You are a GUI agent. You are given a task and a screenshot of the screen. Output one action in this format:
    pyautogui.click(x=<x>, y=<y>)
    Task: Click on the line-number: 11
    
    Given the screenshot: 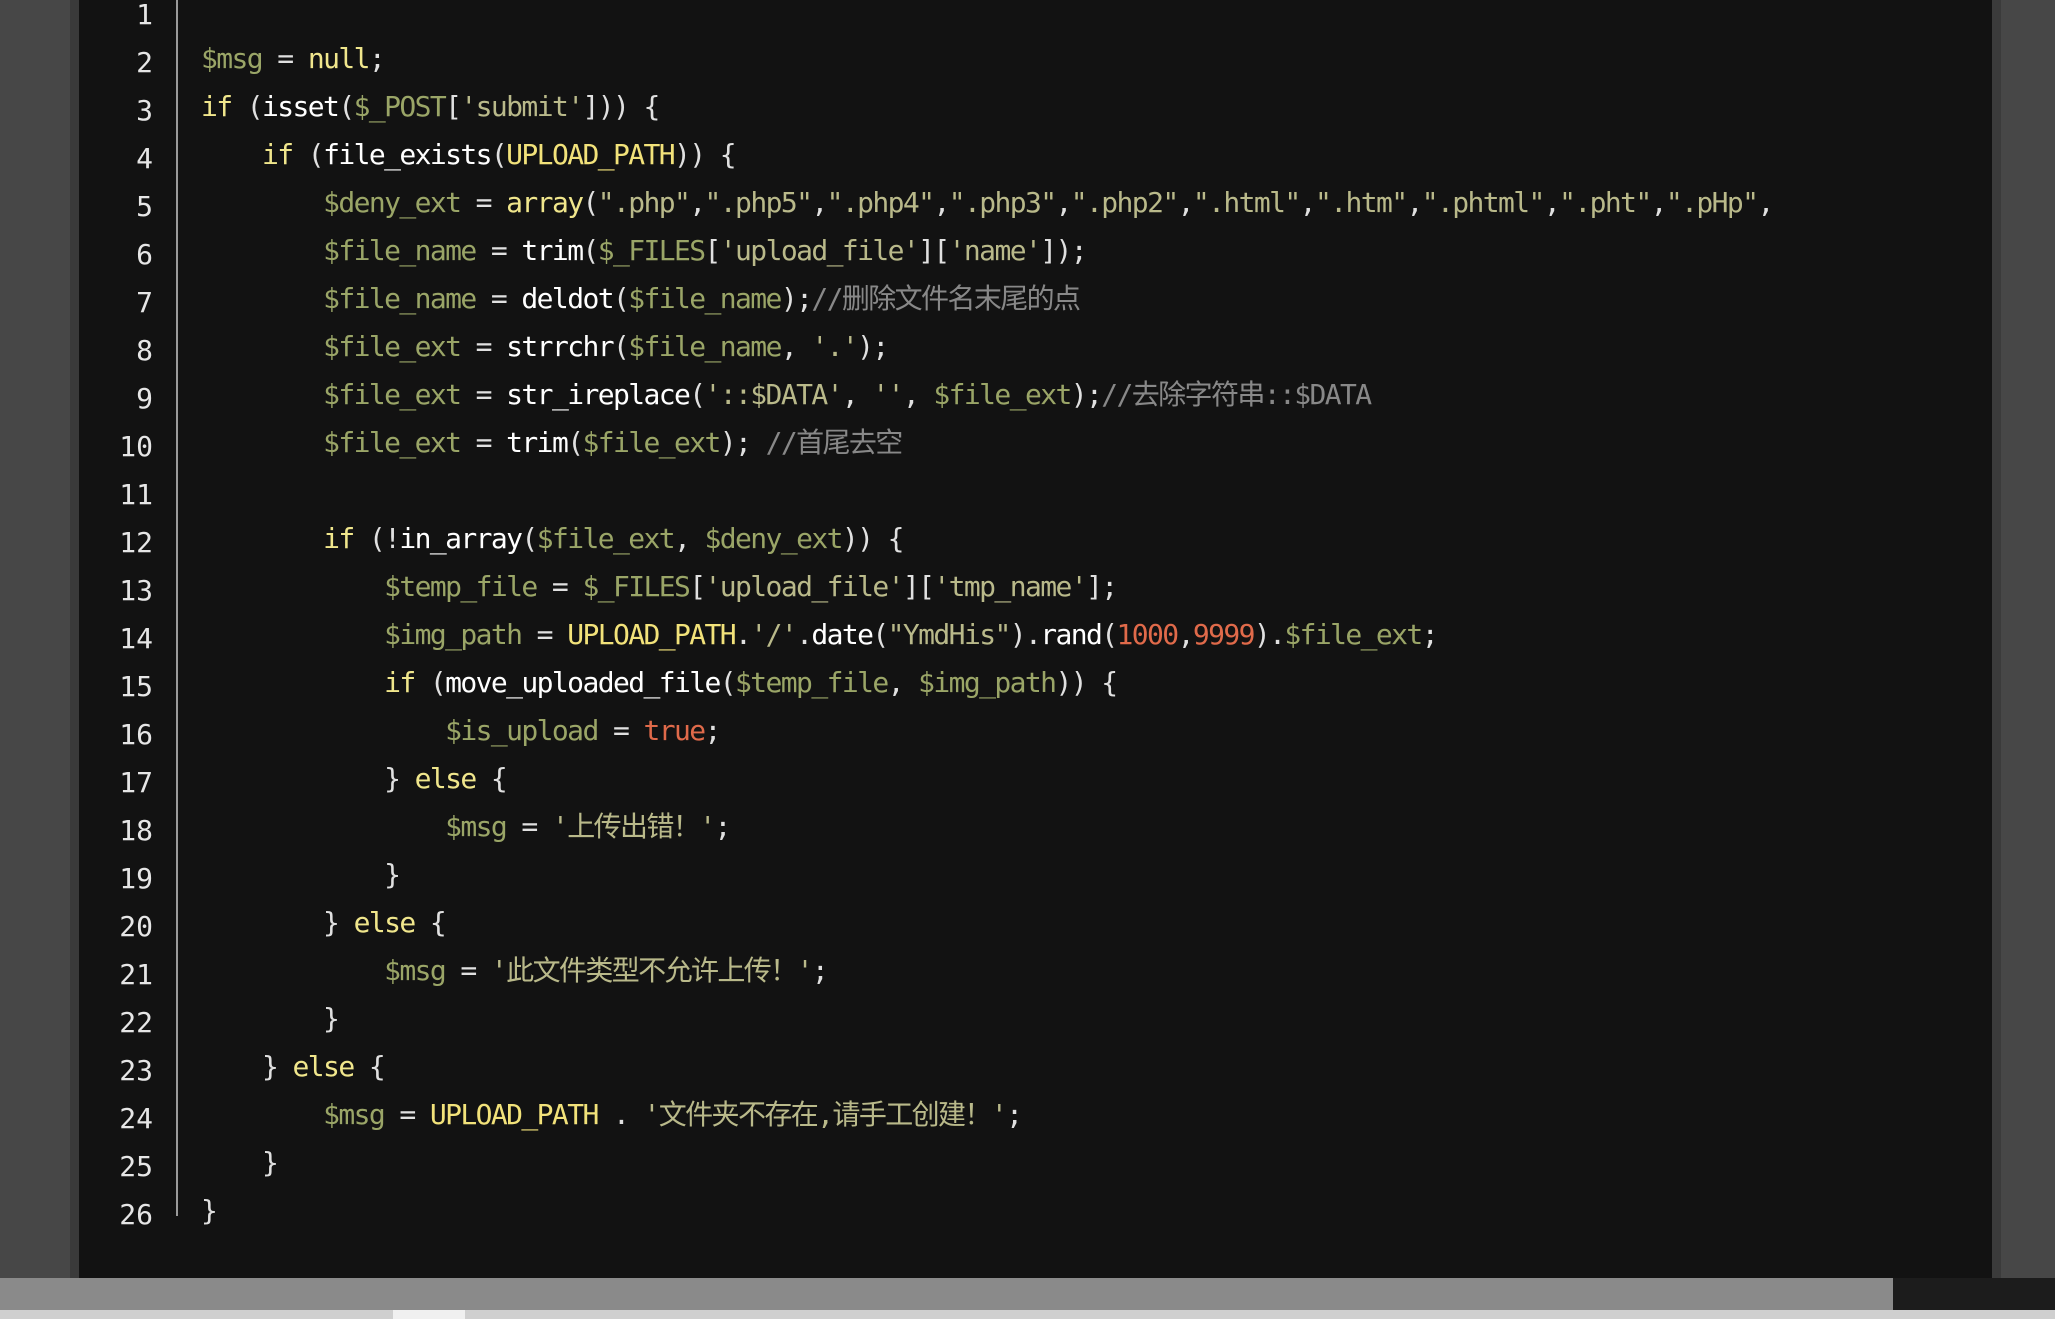 What is the action you would take?
    pyautogui.click(x=136, y=494)
    